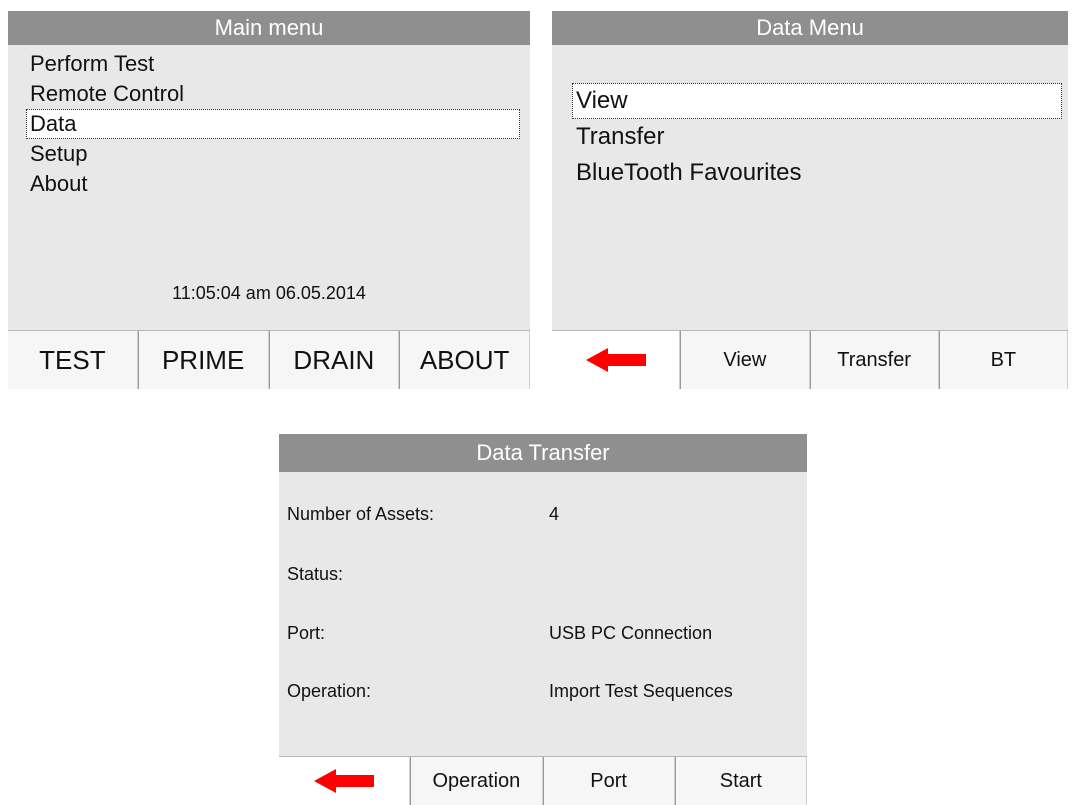 This screenshot has height=805, width=1073. I want to click on data-transfer-softkeys: Operation Port Start, so click(543, 780).